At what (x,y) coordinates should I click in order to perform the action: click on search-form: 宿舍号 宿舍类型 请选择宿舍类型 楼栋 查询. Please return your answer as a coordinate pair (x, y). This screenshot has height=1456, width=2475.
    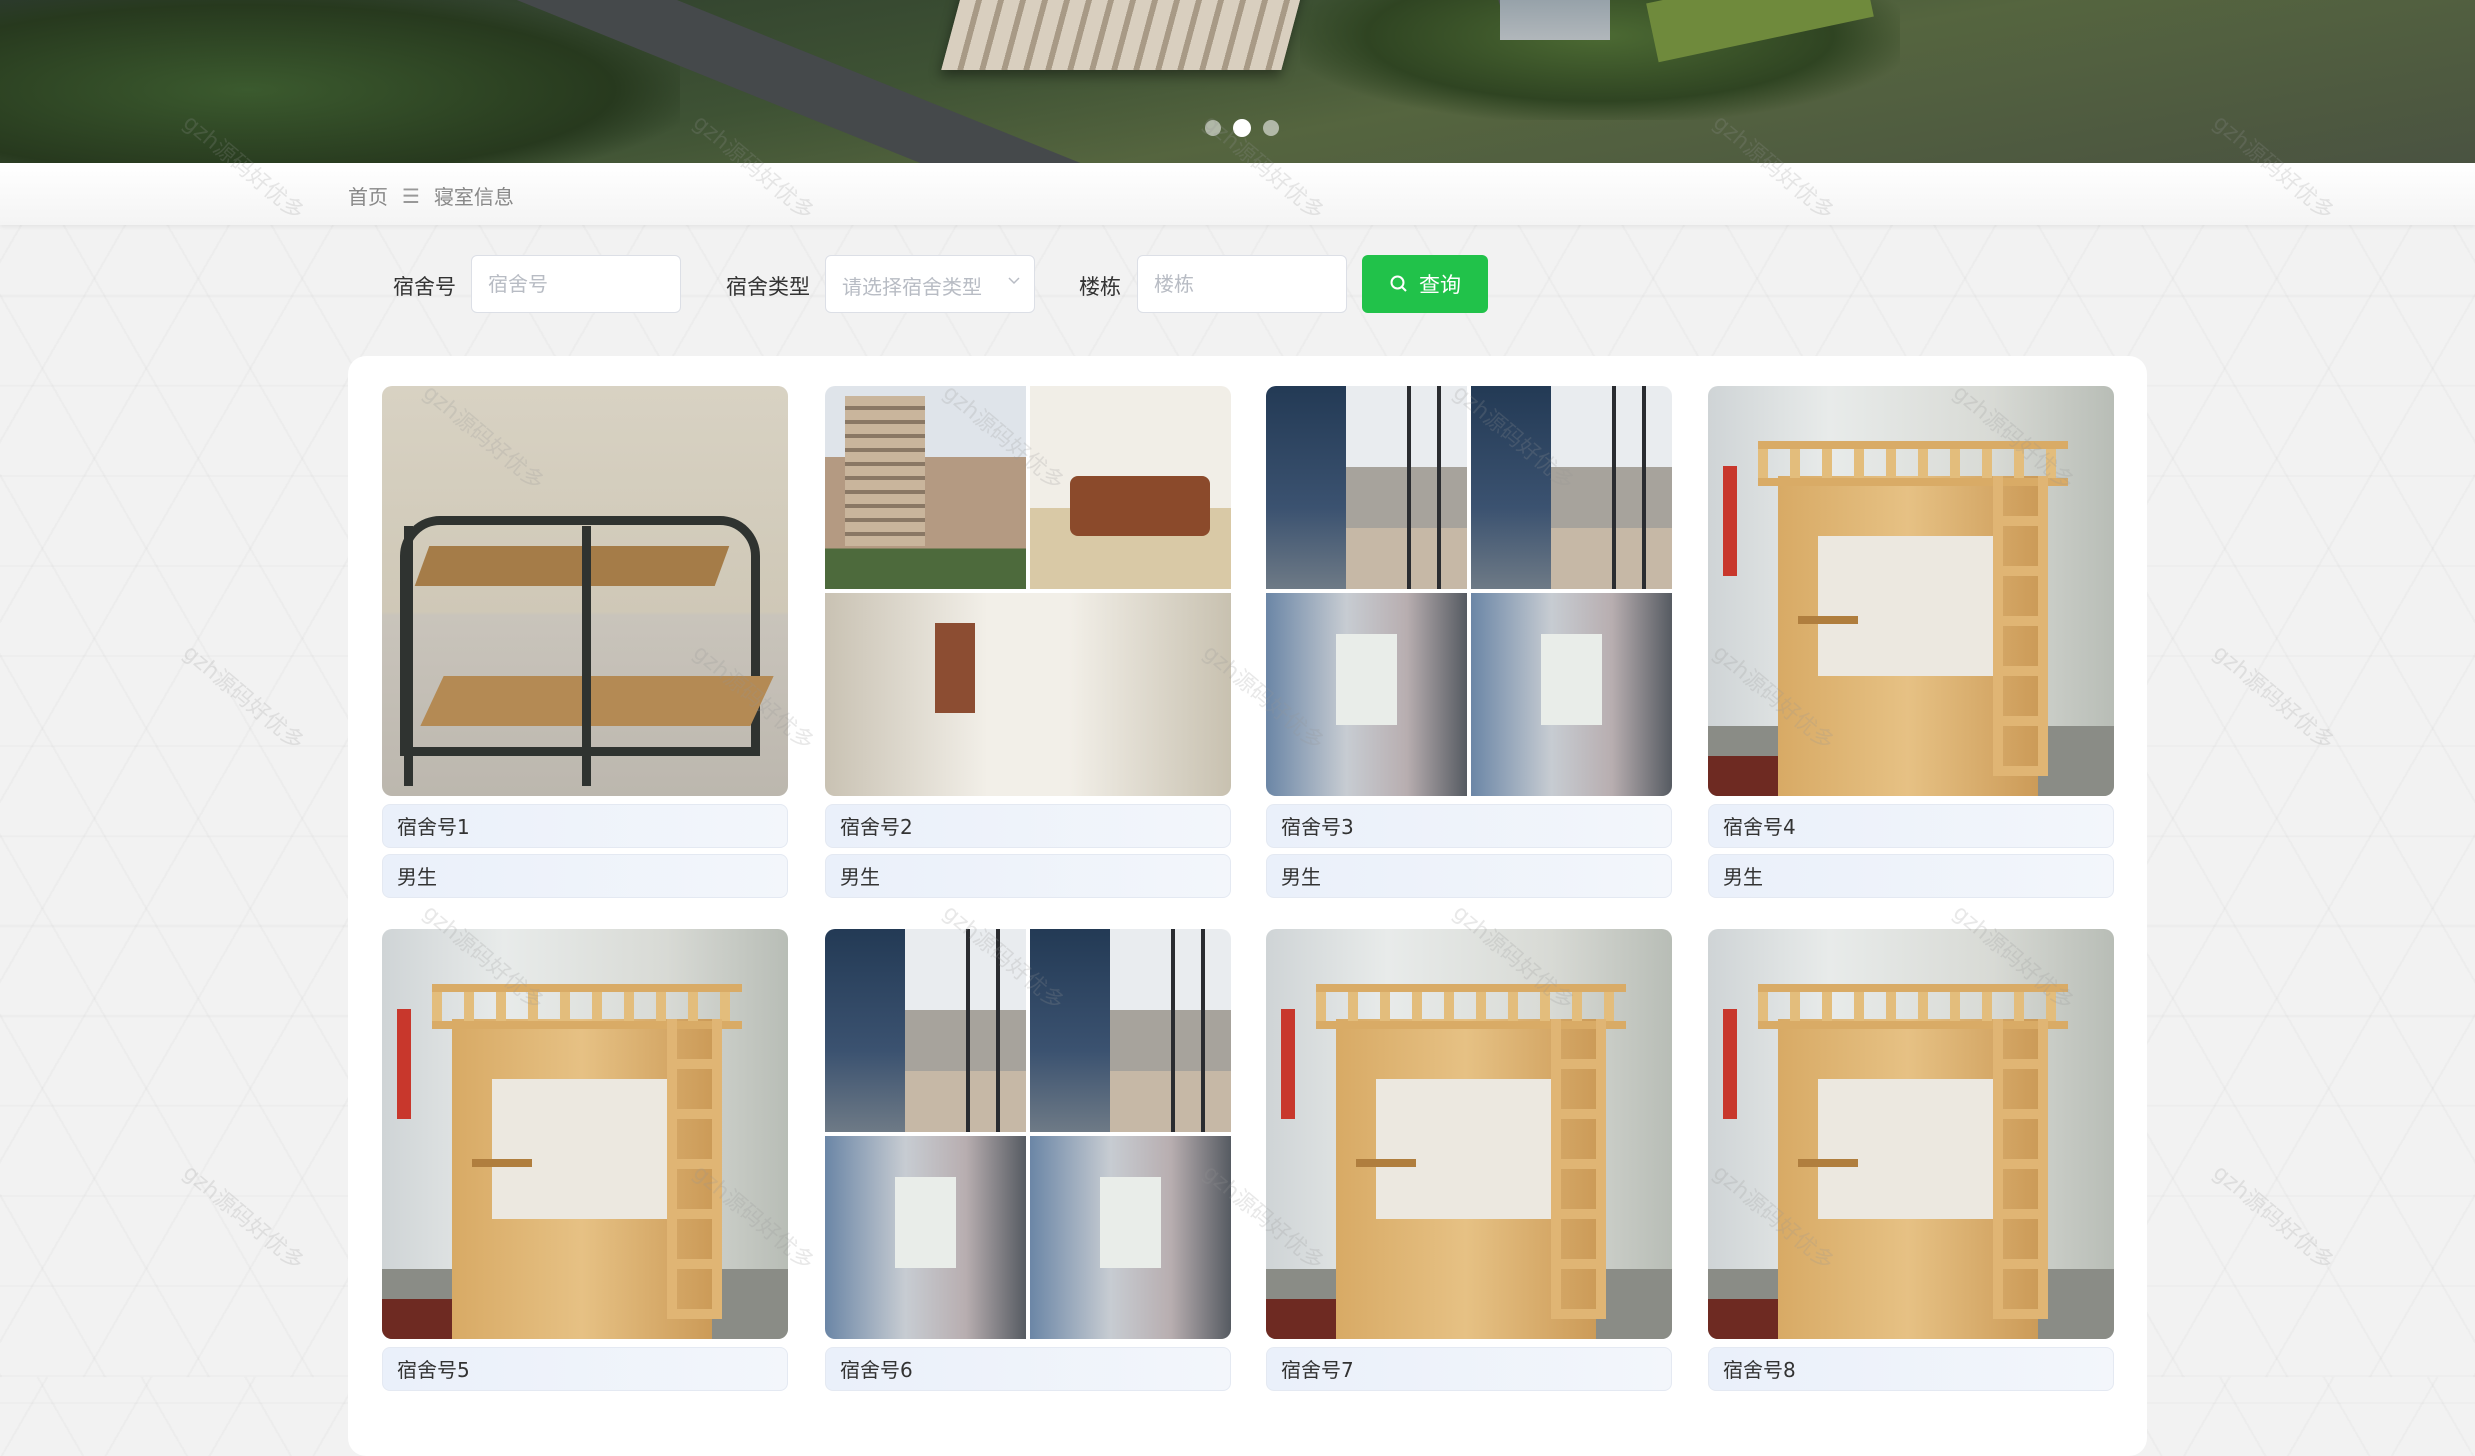
    Looking at the image, I should click on (1237, 285).